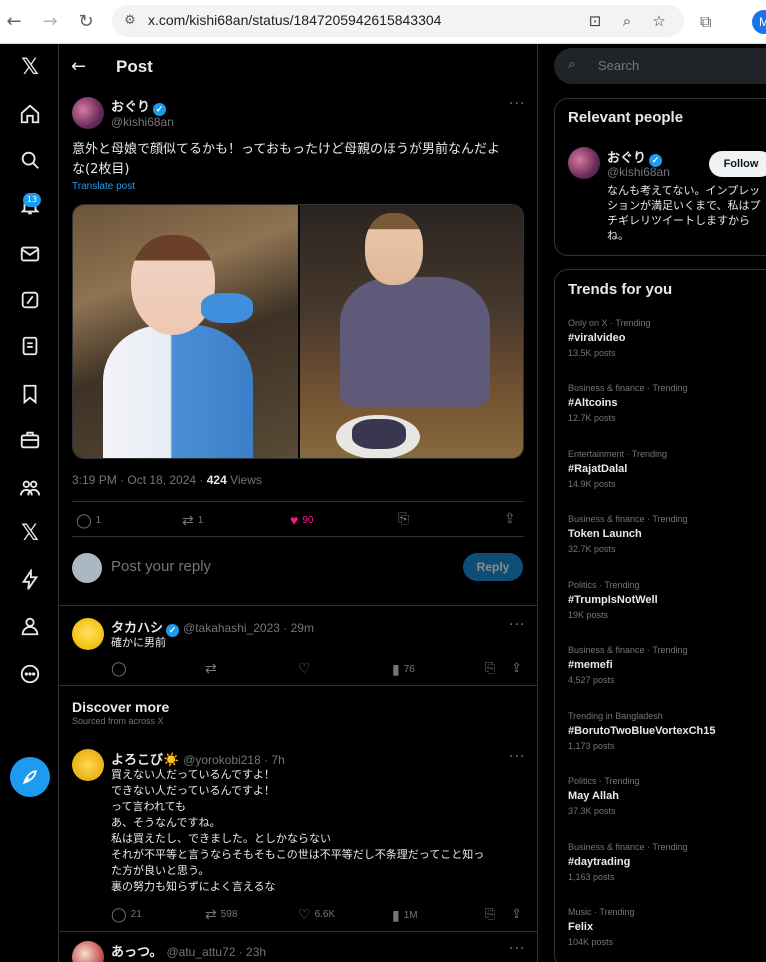 This screenshot has width=766, height=962. I want to click on reply-author-handle: @takahashi_2023 · 29m, so click(248, 628).